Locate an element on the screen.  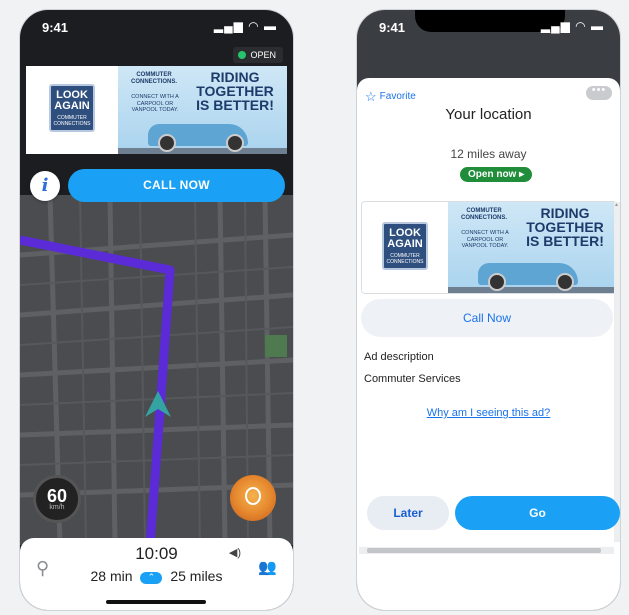
call-now-button: Call Now is located at coordinates (487, 318).